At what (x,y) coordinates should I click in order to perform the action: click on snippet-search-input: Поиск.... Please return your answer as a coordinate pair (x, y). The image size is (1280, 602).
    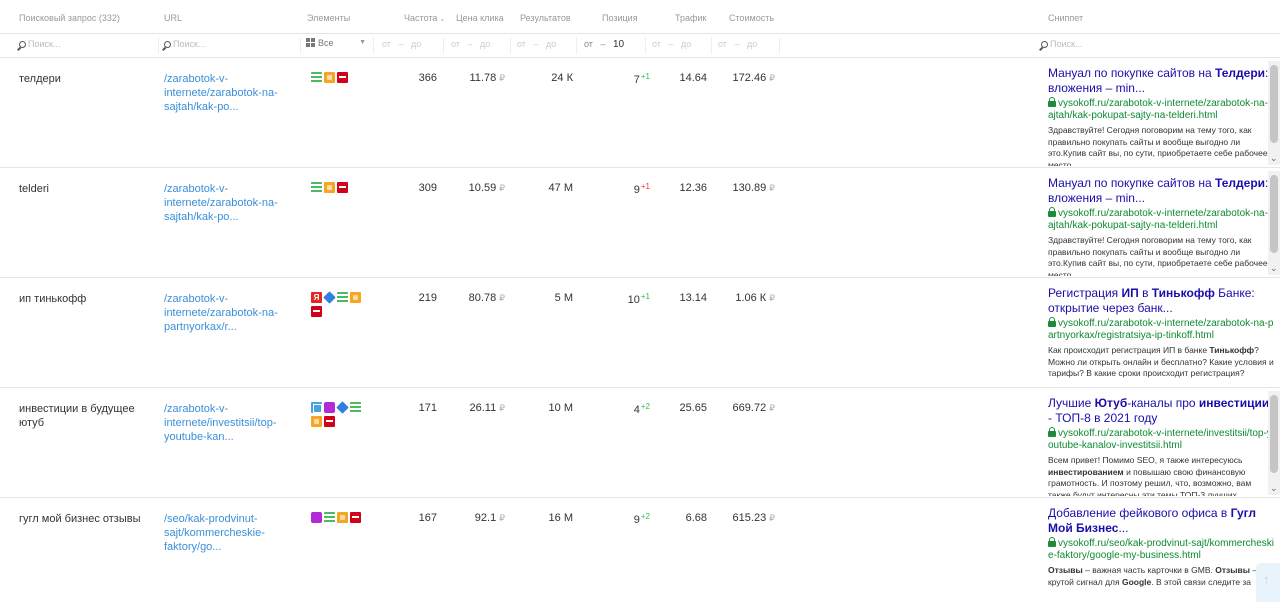
    Looking at the image, I should click on (1061, 44).